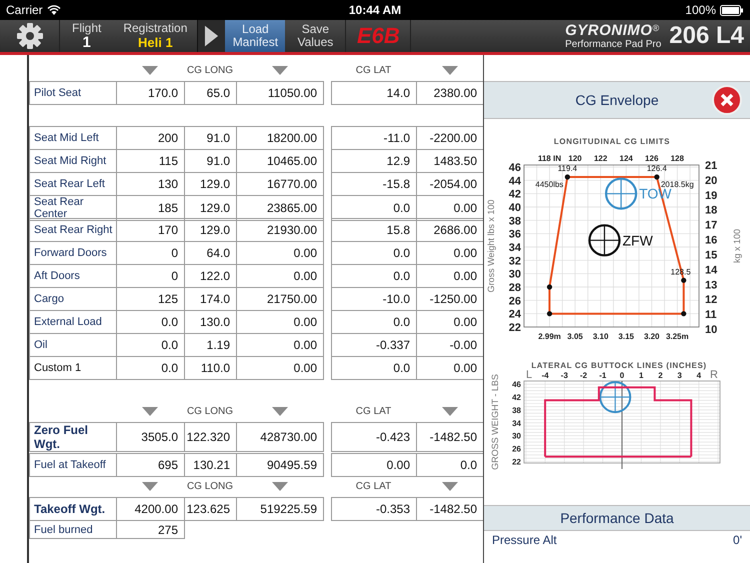 Image resolution: width=750 pixels, height=563 pixels. I want to click on tick-label: 3.10, so click(600, 336).